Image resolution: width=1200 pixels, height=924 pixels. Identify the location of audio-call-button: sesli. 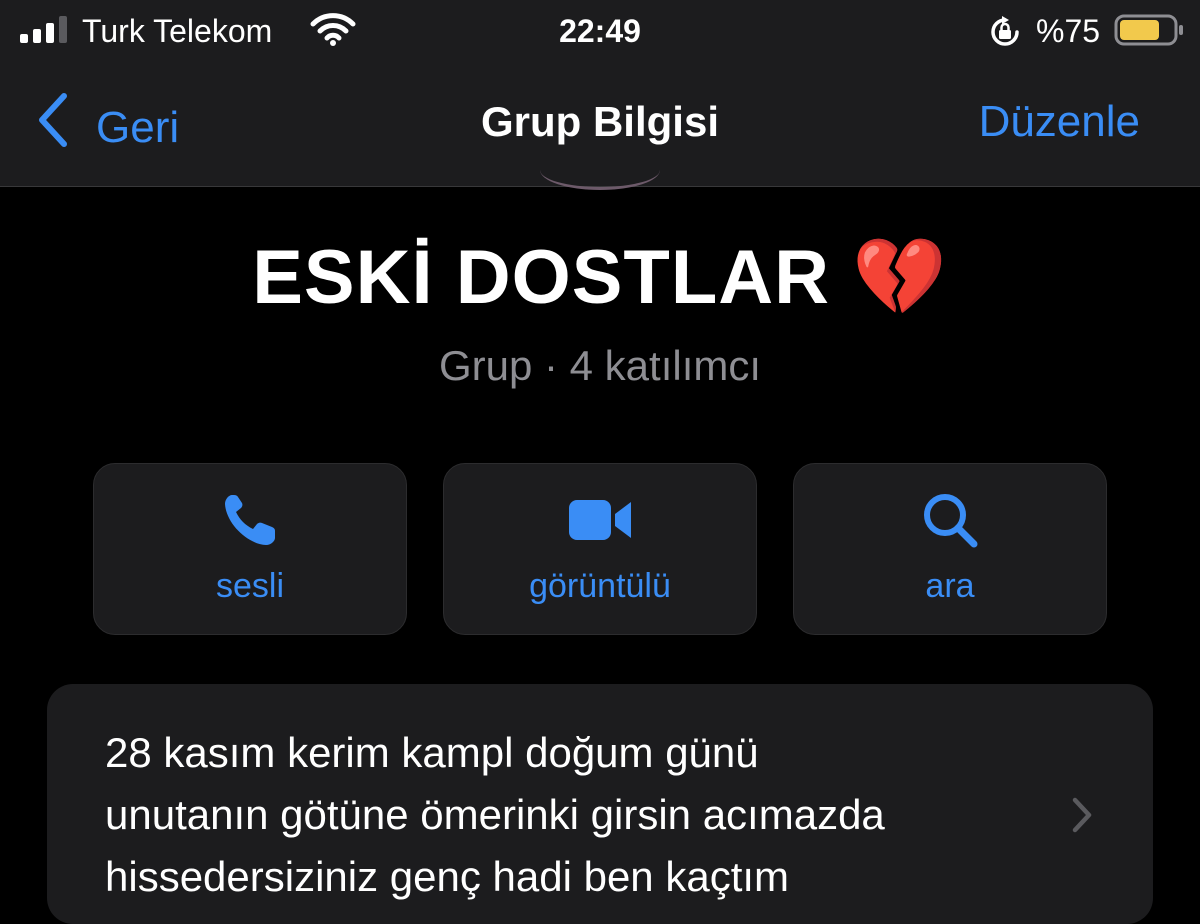
(250, 549).